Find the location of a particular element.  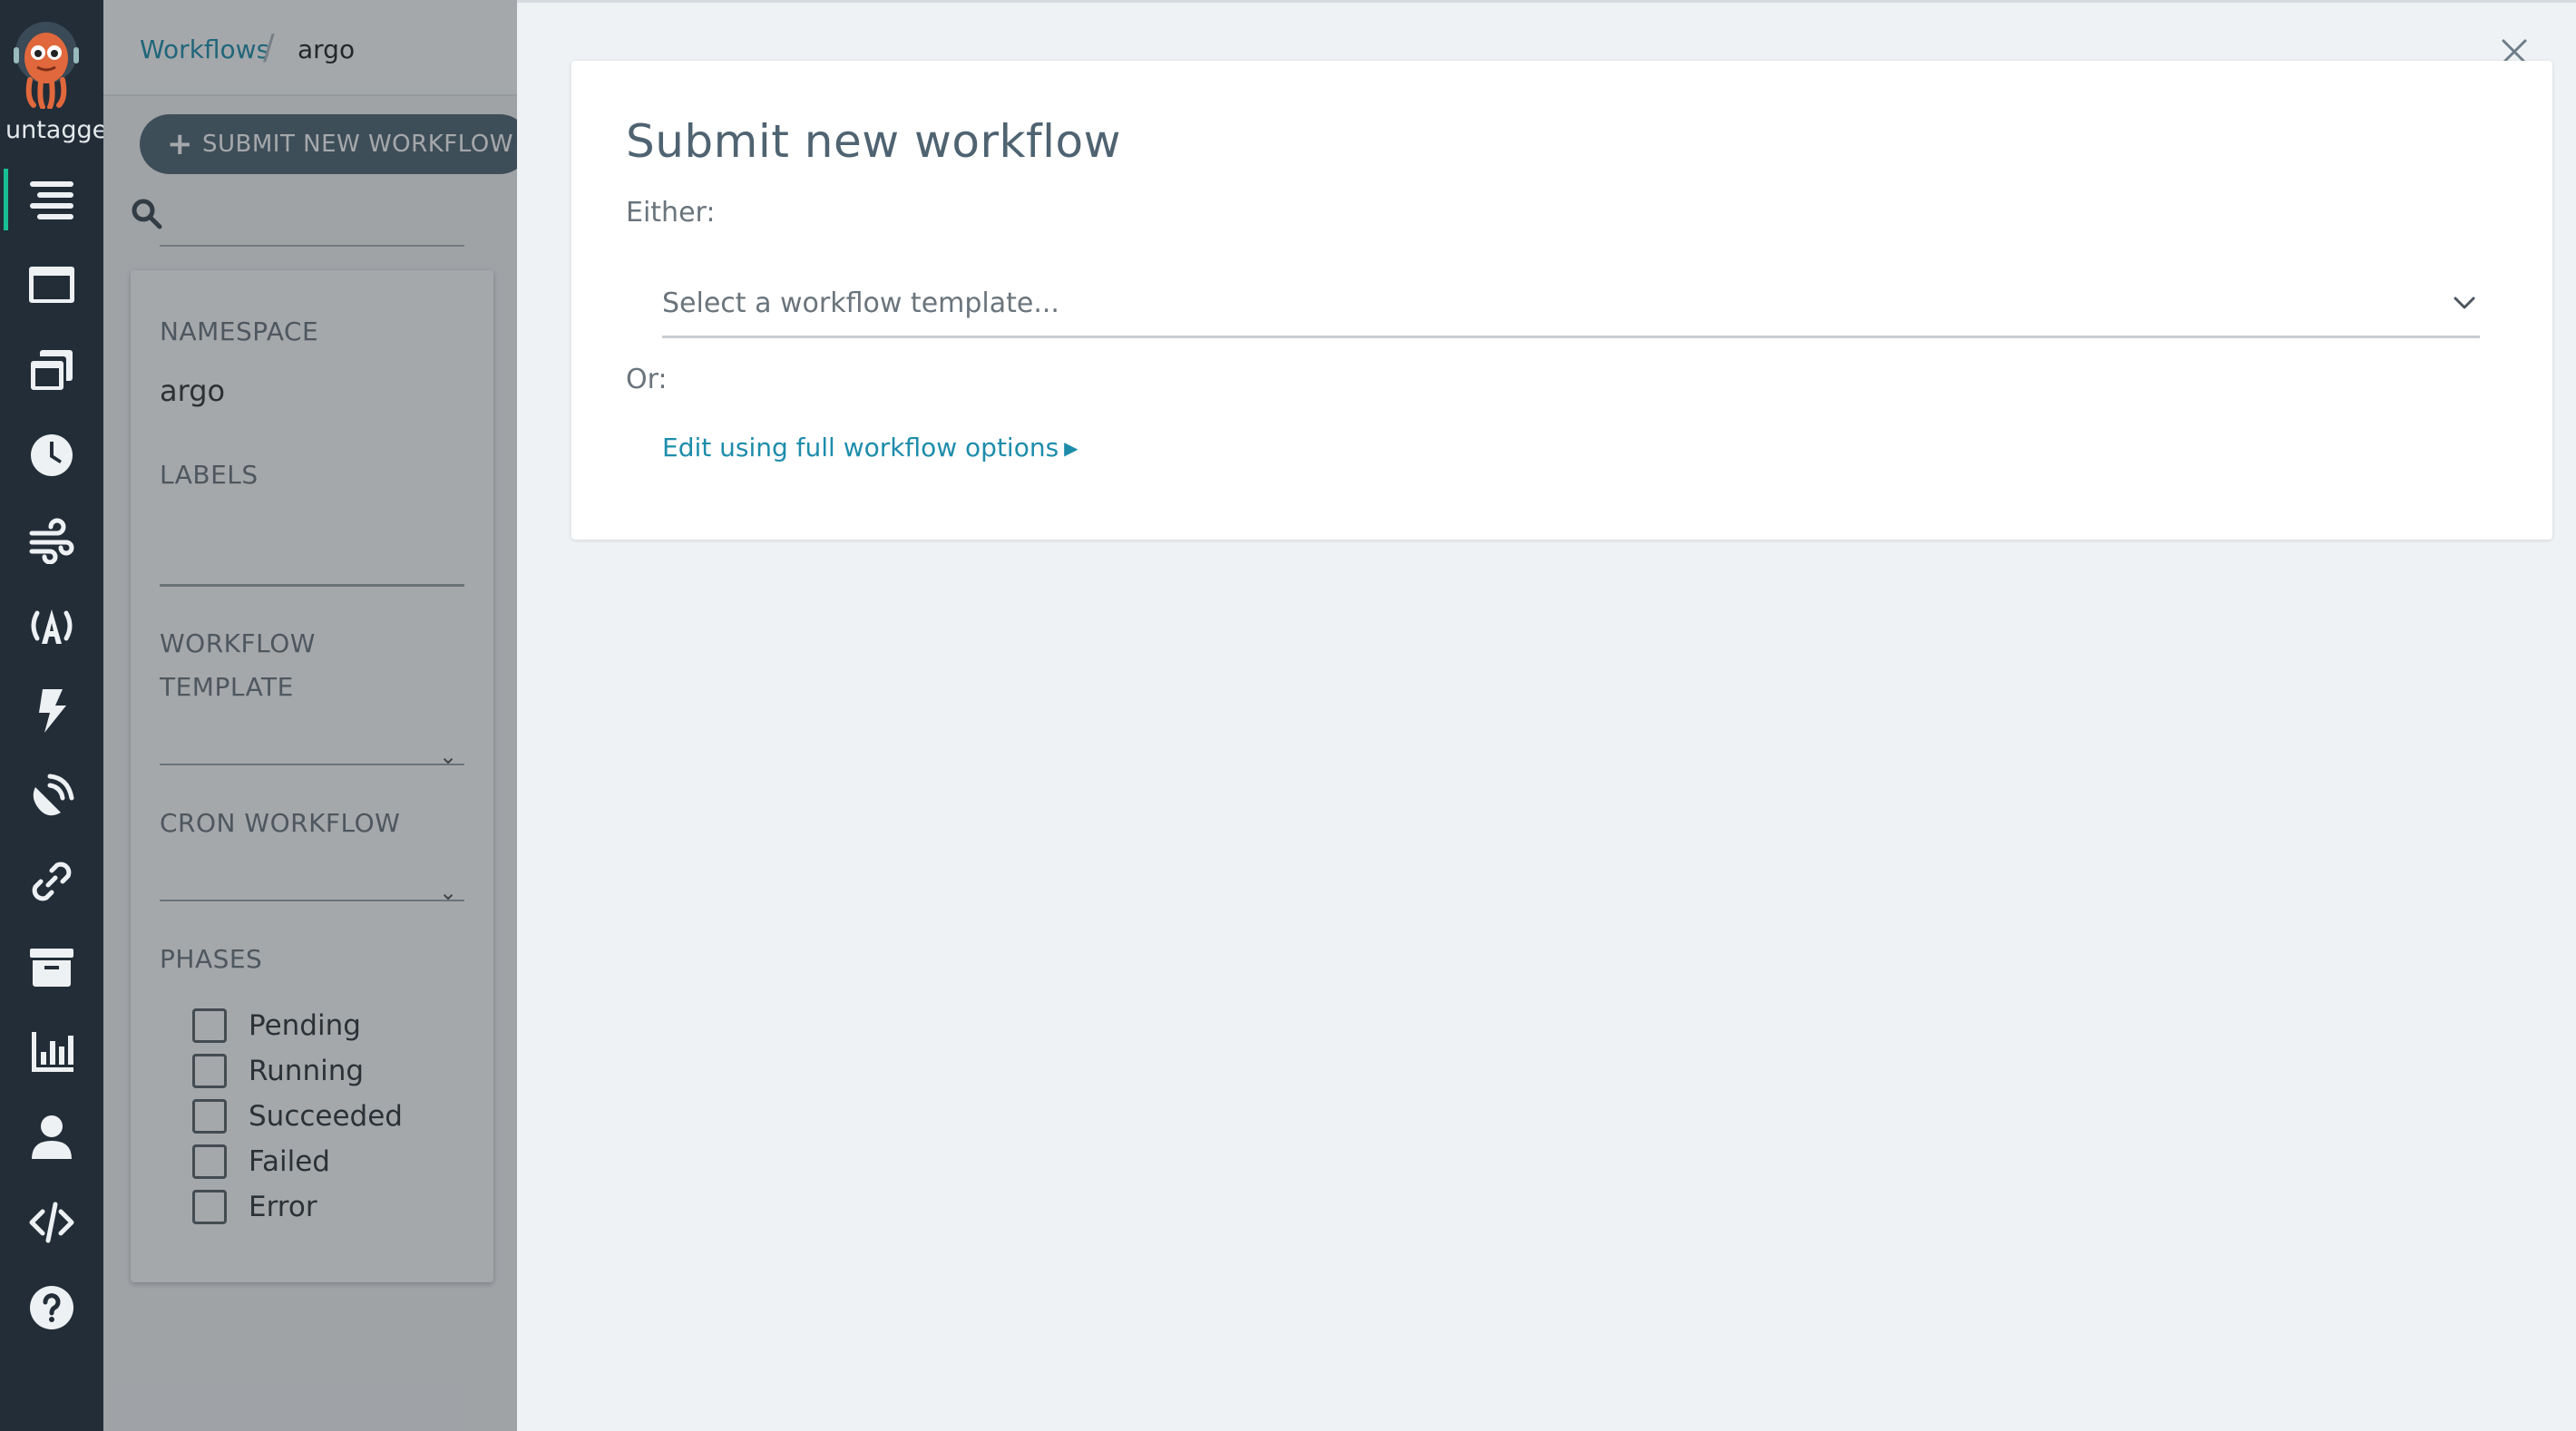

nav-reports is located at coordinates (51, 1052).